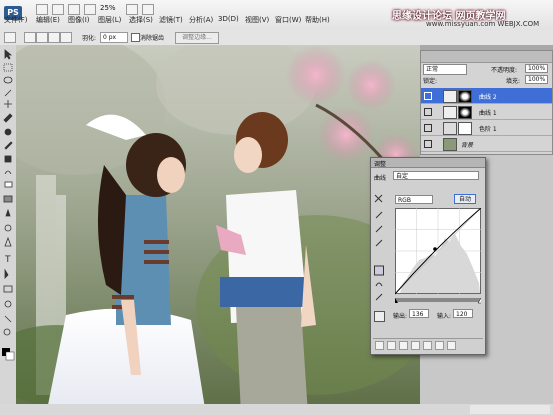  I want to click on pencil-curve-icon, so click(379, 284).